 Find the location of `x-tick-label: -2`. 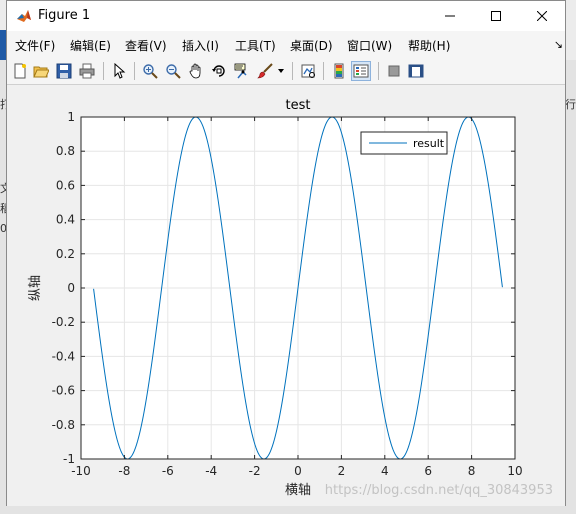

x-tick-label: -2 is located at coordinates (255, 471).